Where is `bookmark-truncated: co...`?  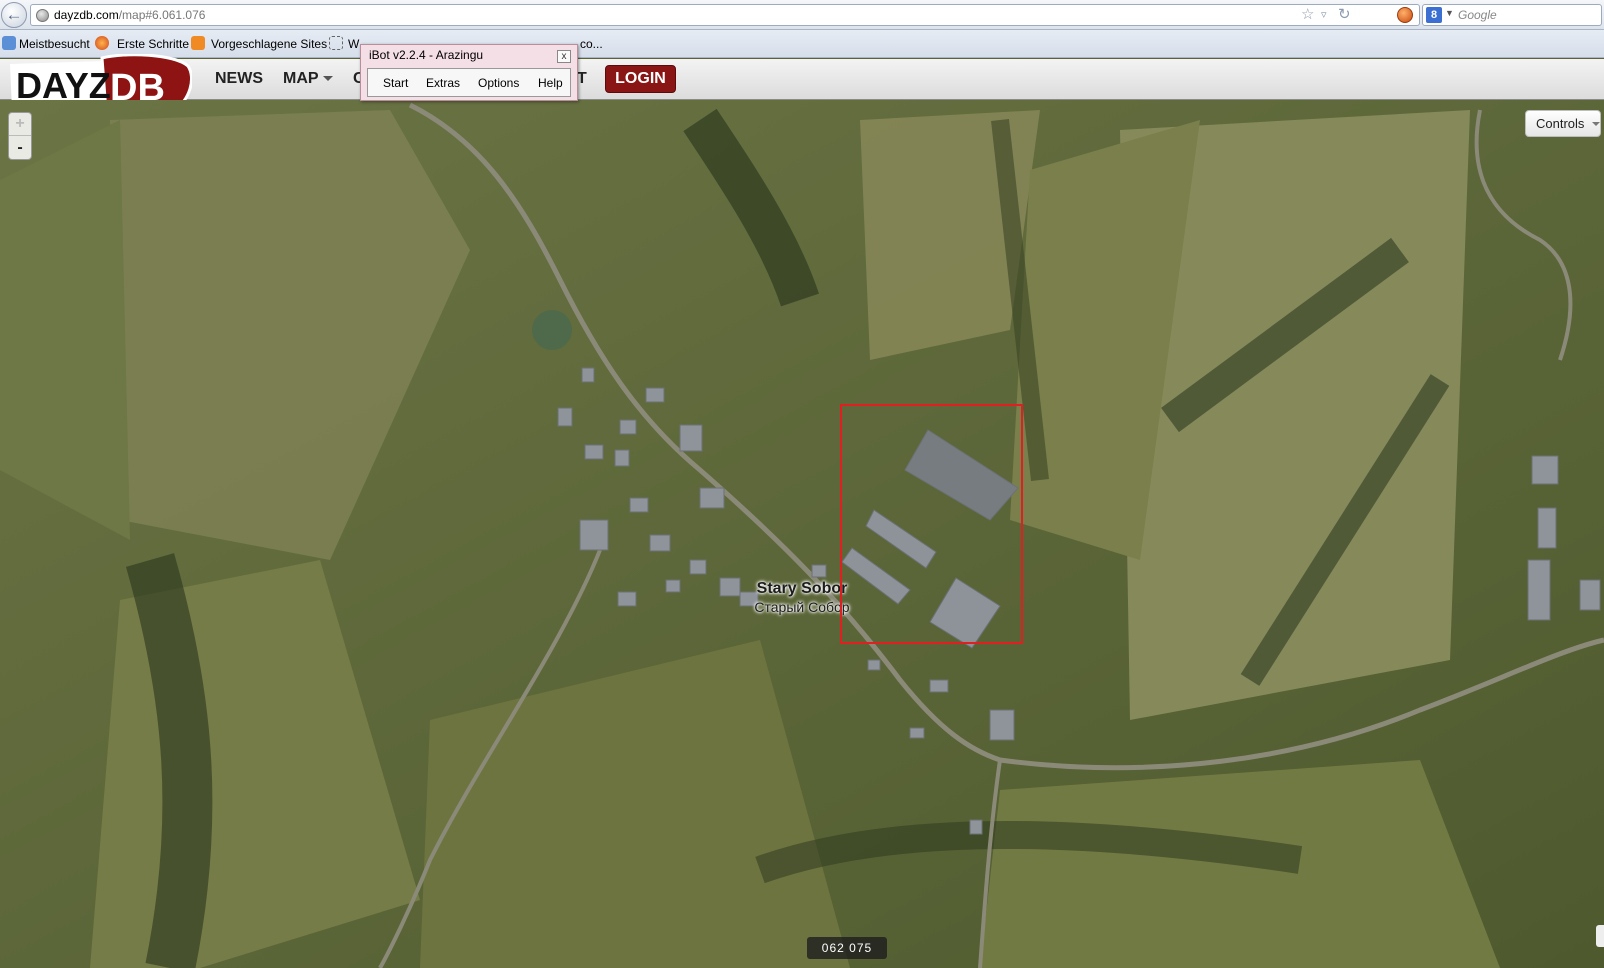 bookmark-truncated: co... is located at coordinates (591, 44).